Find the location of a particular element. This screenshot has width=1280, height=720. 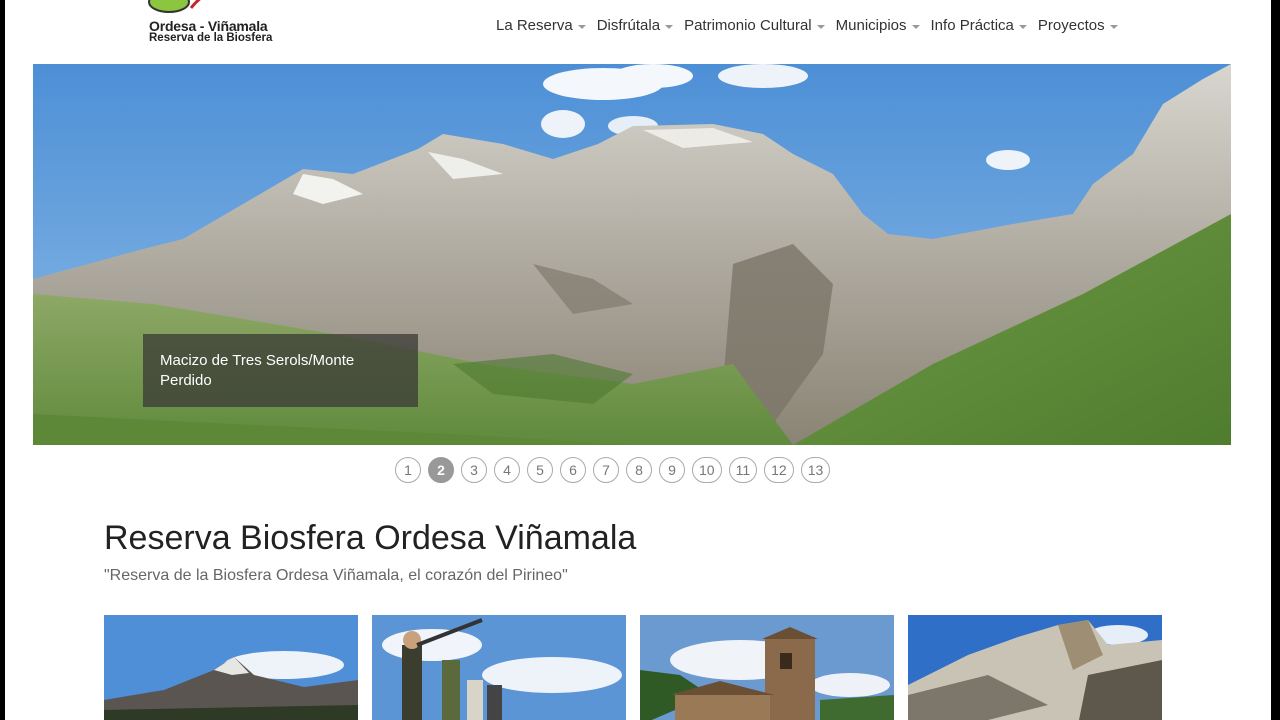

nav-item-label: La Reserva is located at coordinates (534, 25).